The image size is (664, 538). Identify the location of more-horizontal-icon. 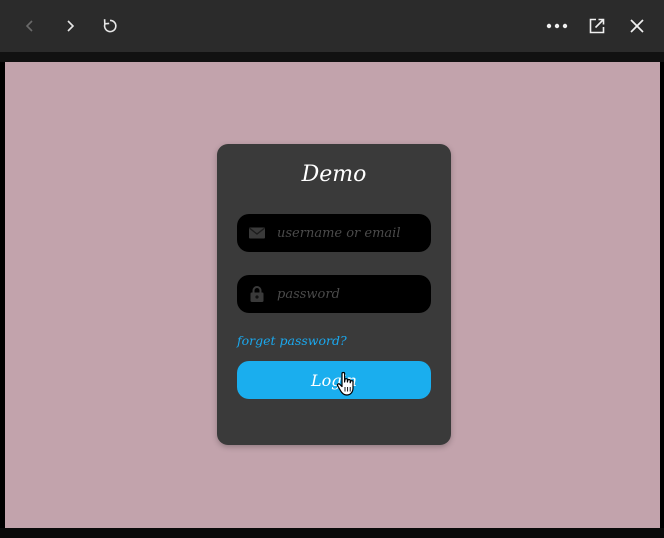
(557, 26).